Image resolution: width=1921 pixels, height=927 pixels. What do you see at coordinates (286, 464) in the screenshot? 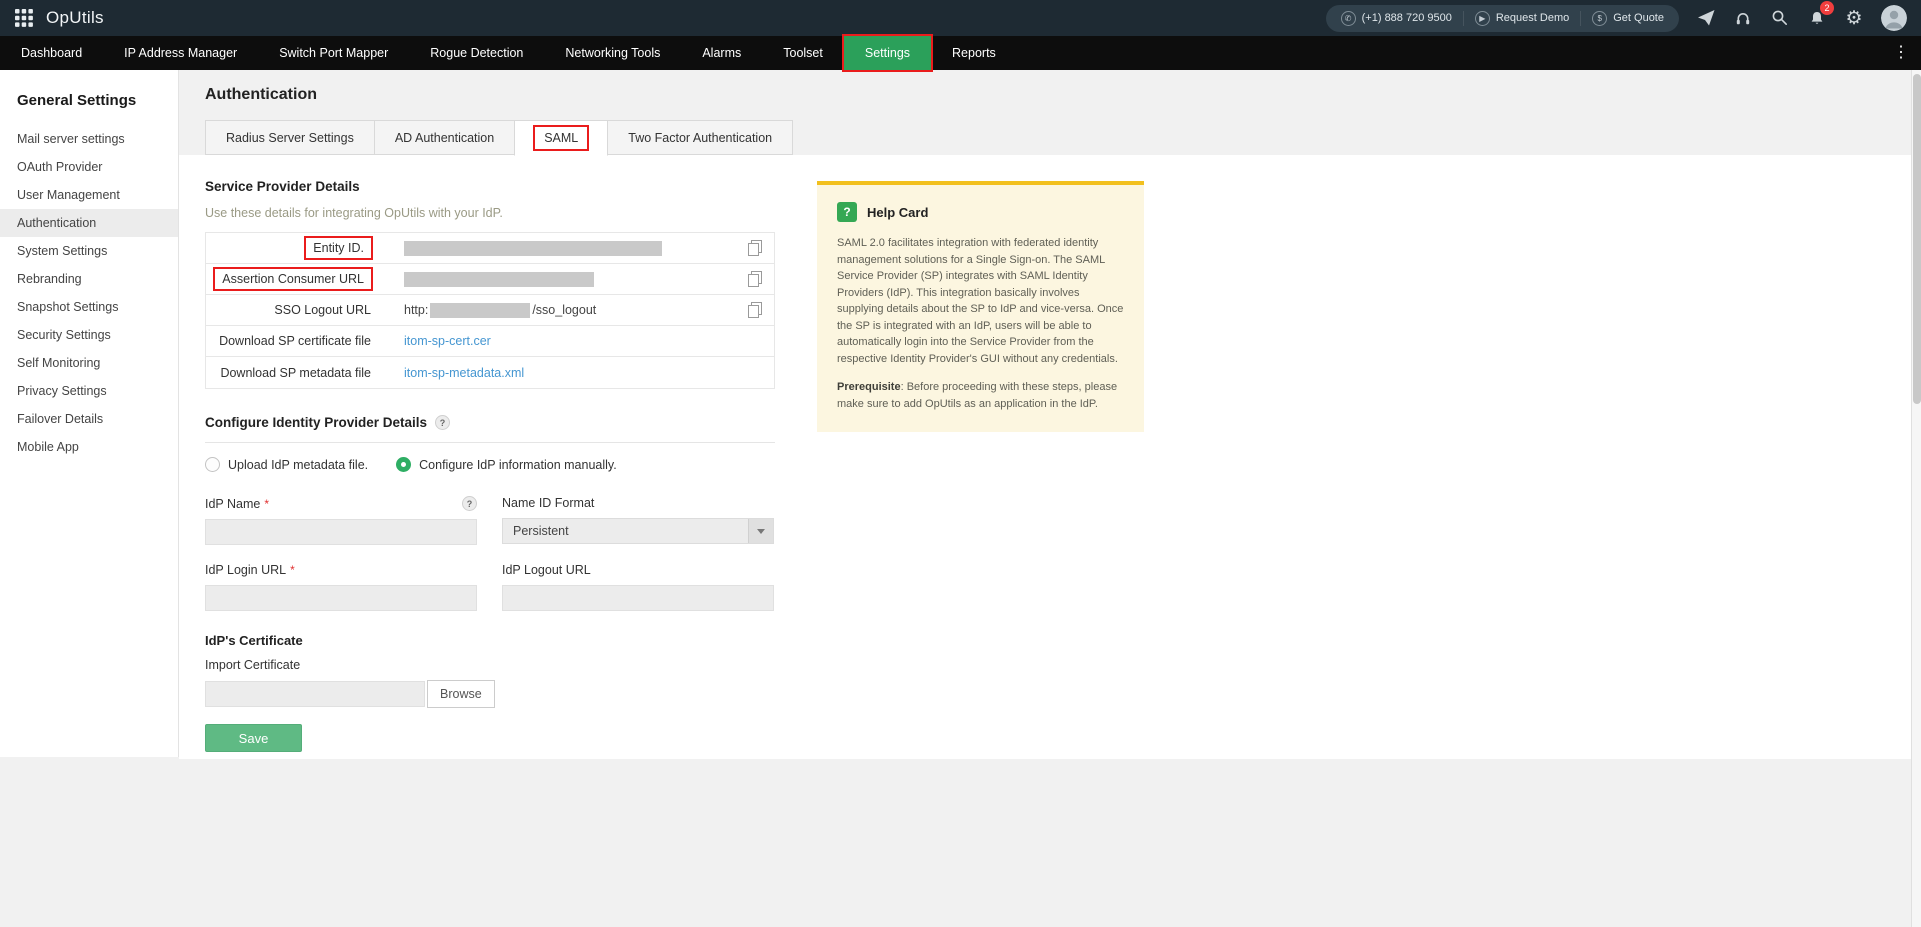
I see `upload-idp-metadata-radio: Upload IdP metadata file.` at bounding box center [286, 464].